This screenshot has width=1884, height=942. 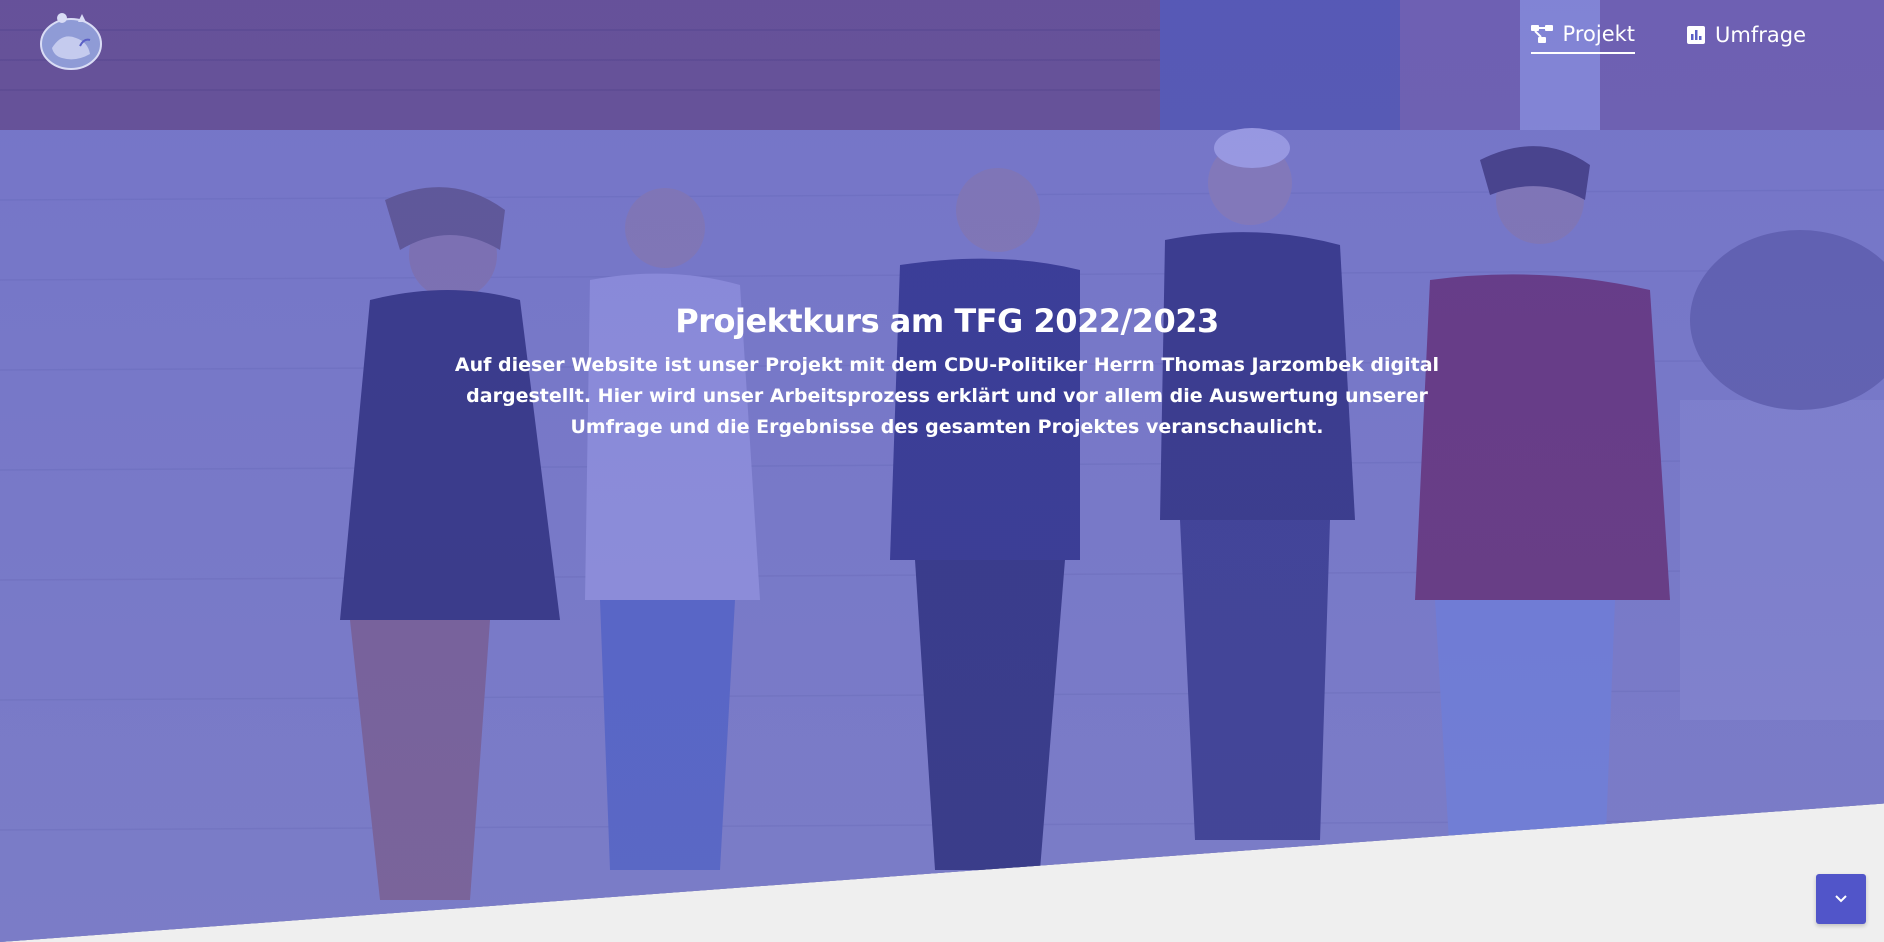 I want to click on nav-item-label: Projekt, so click(x=1599, y=34).